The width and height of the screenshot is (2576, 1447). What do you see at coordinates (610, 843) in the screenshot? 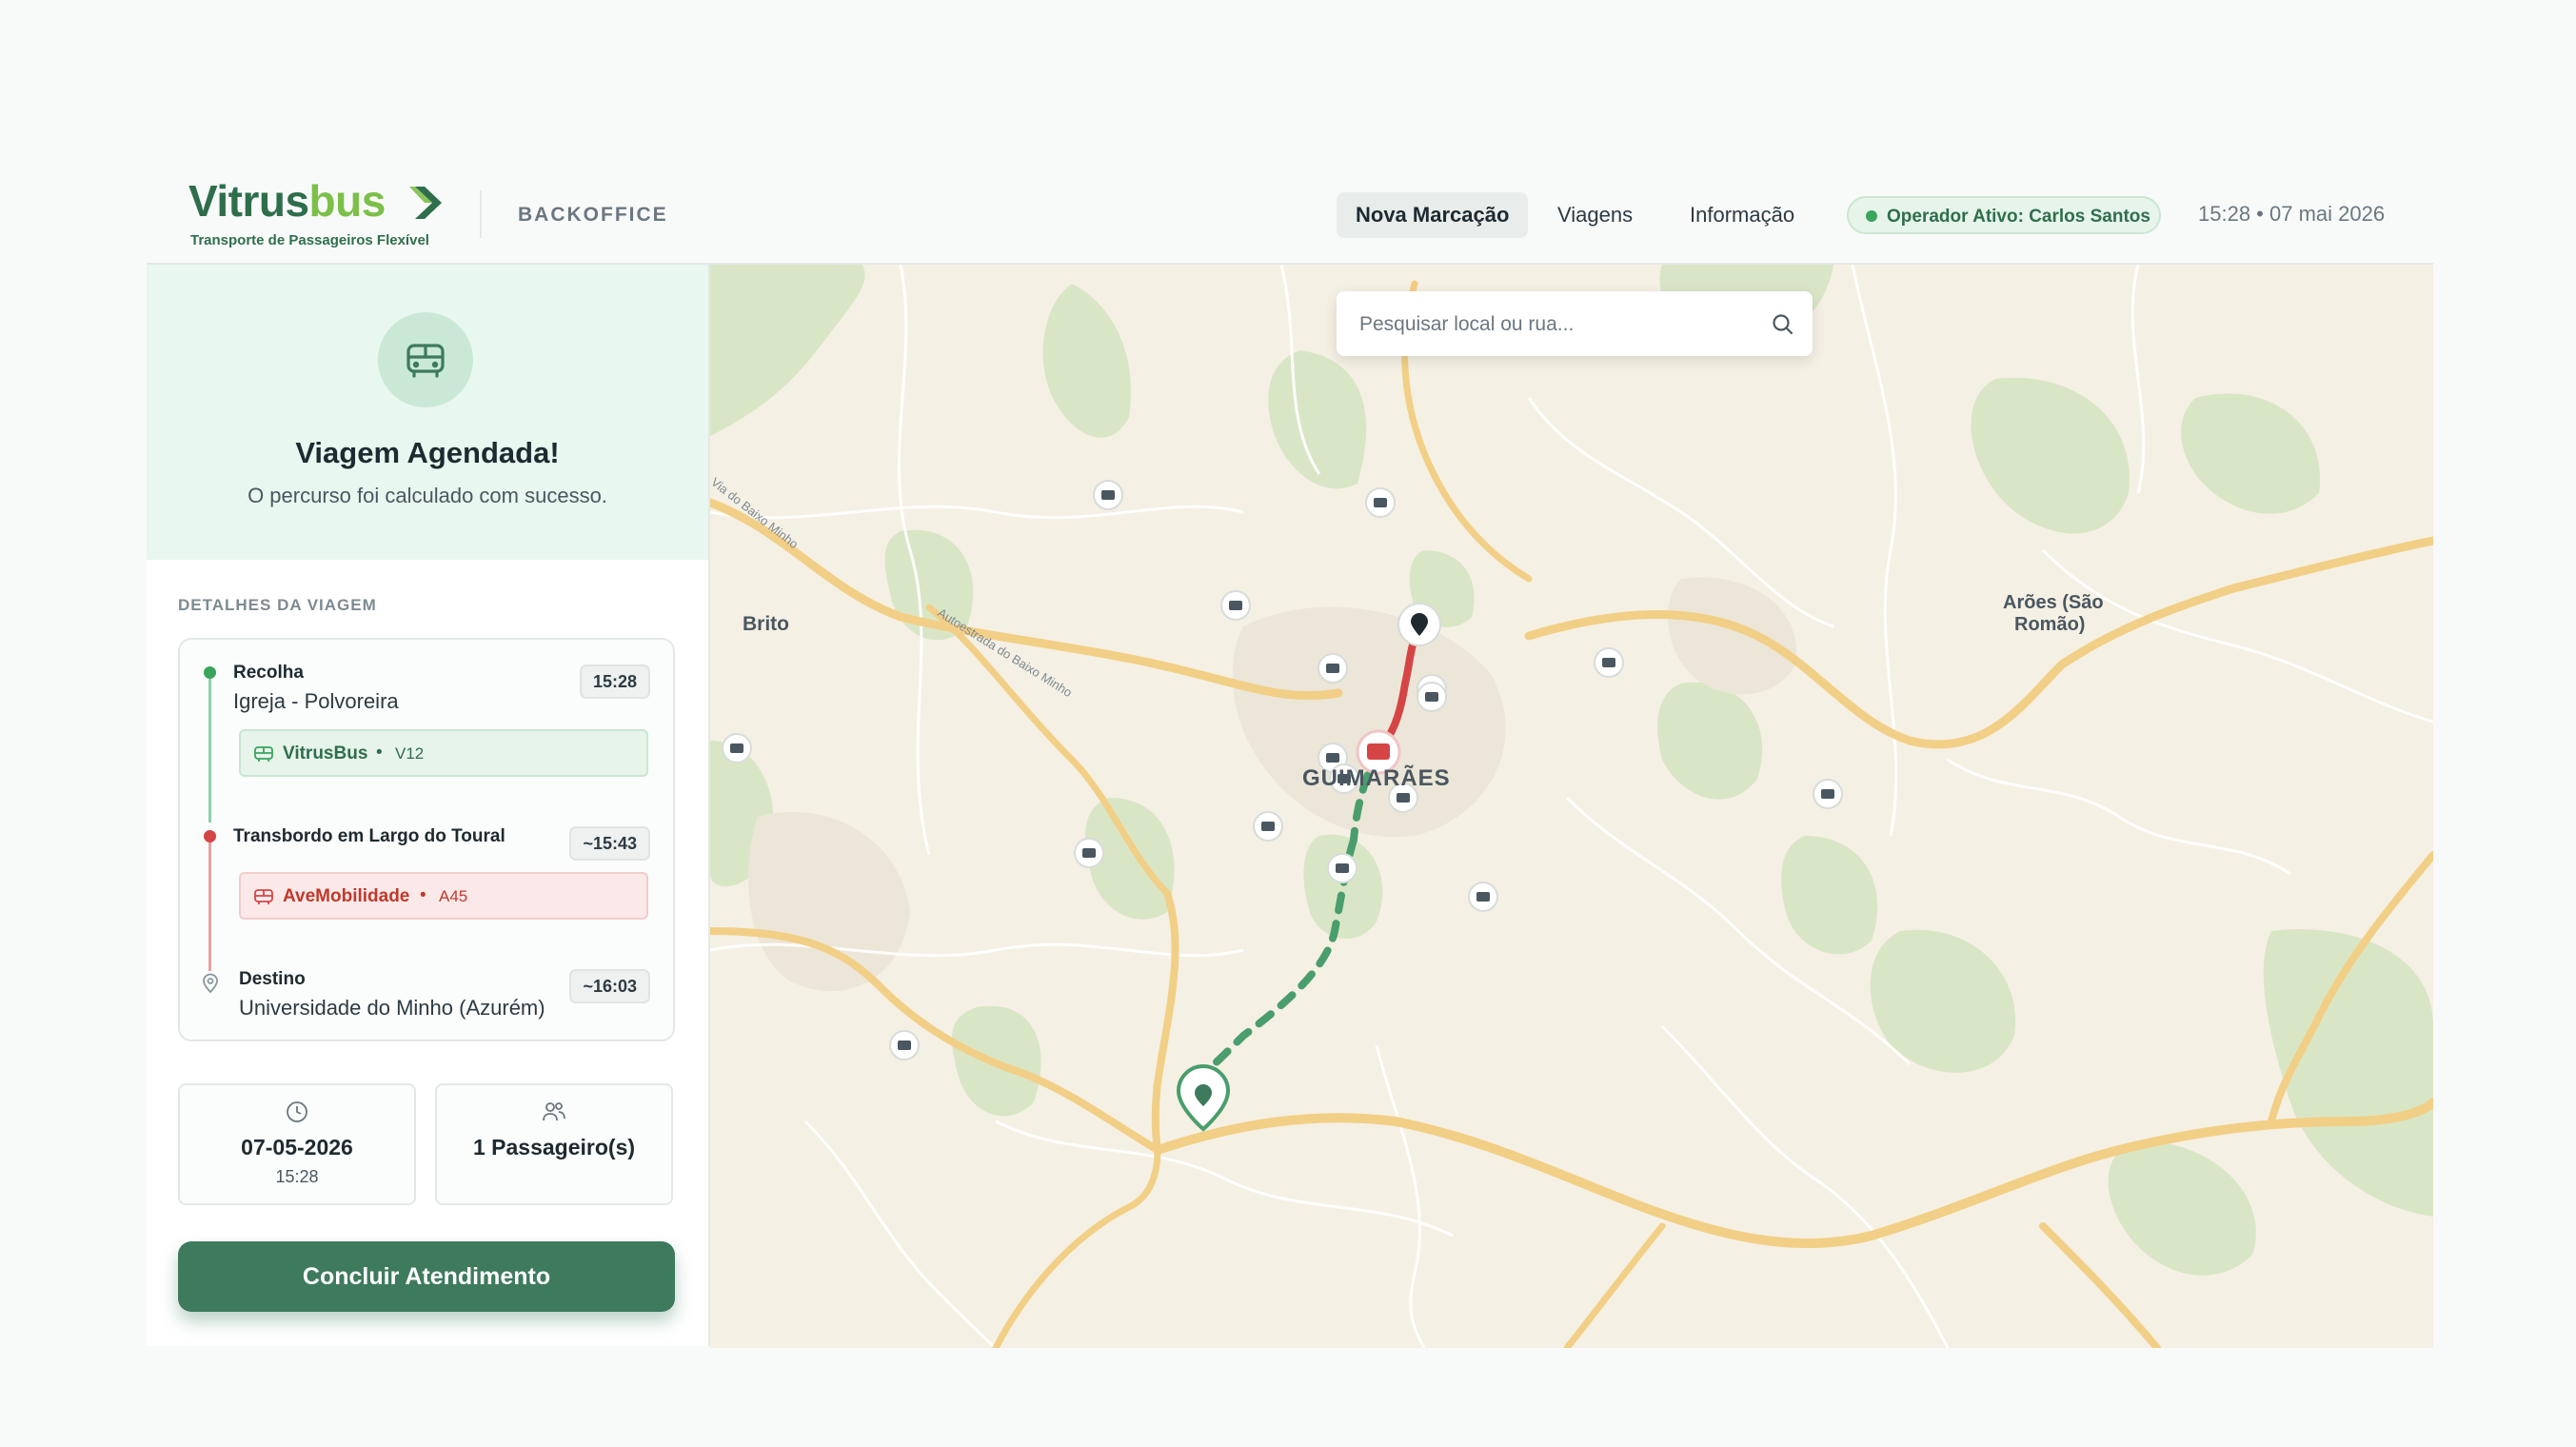
I see `step-transfer-time: ~15:43` at bounding box center [610, 843].